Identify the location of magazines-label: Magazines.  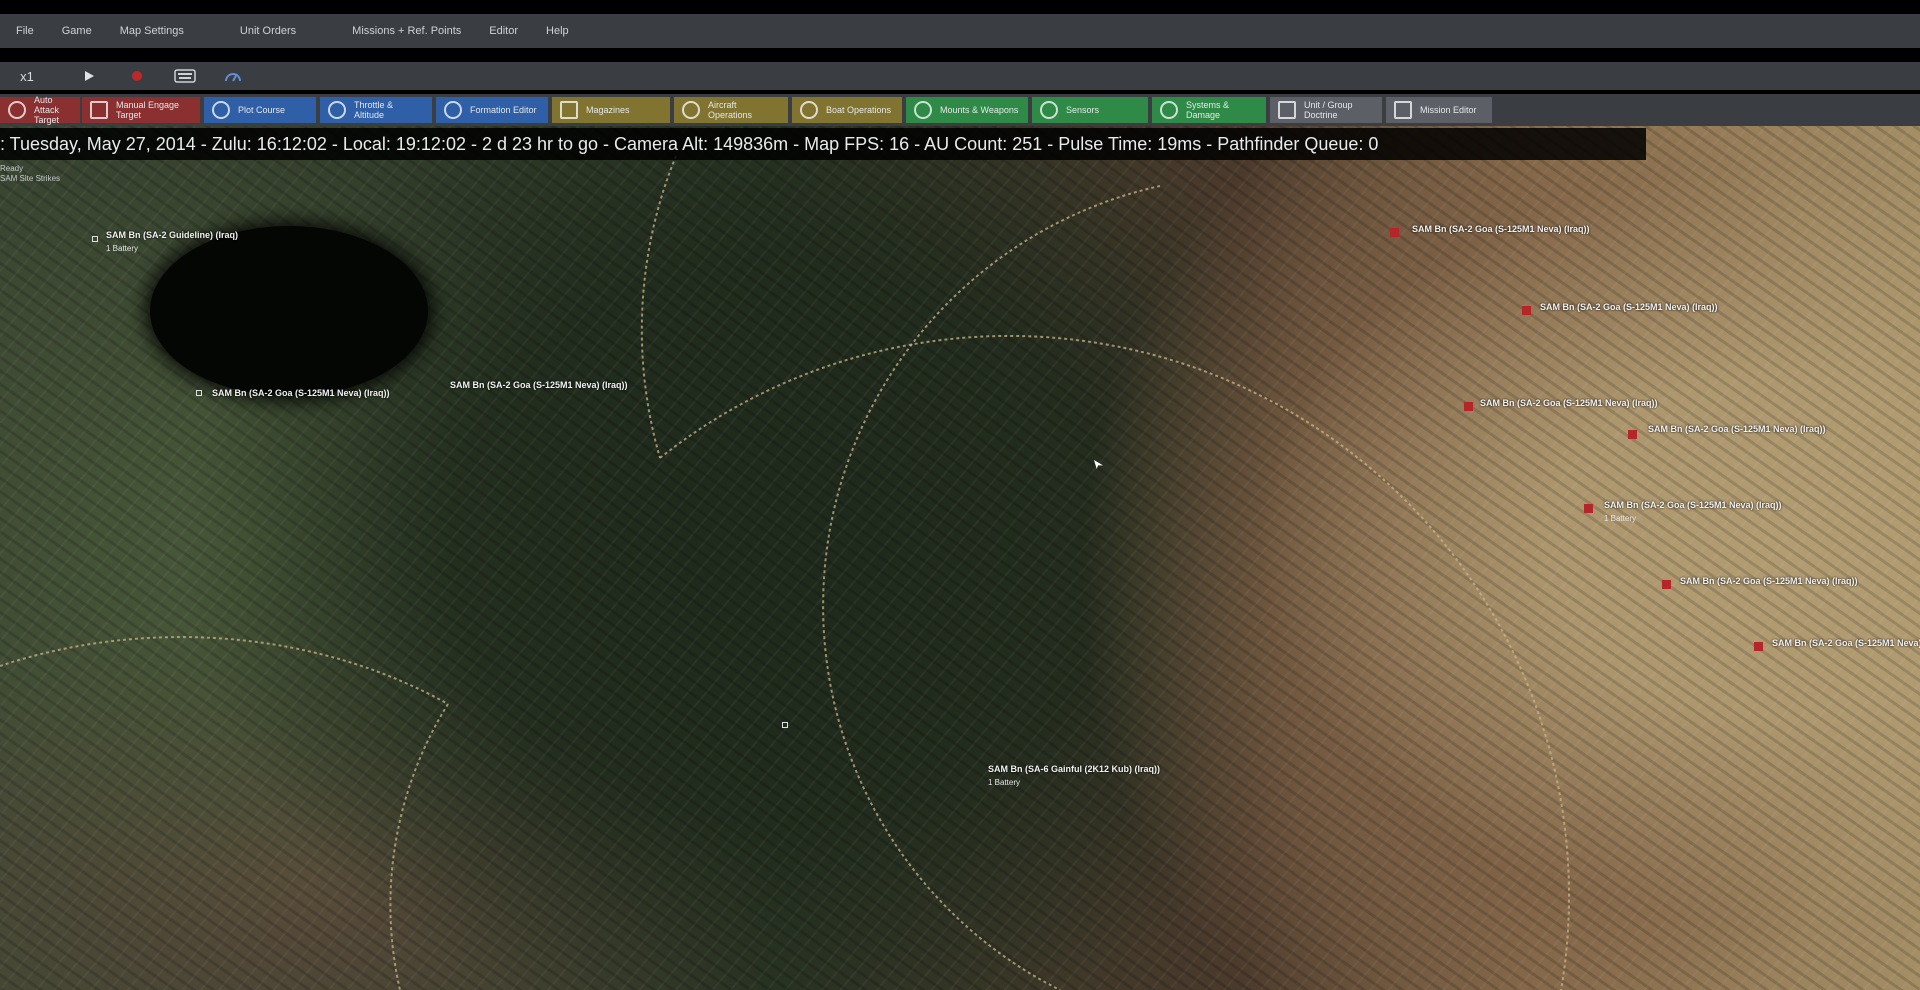
(608, 110).